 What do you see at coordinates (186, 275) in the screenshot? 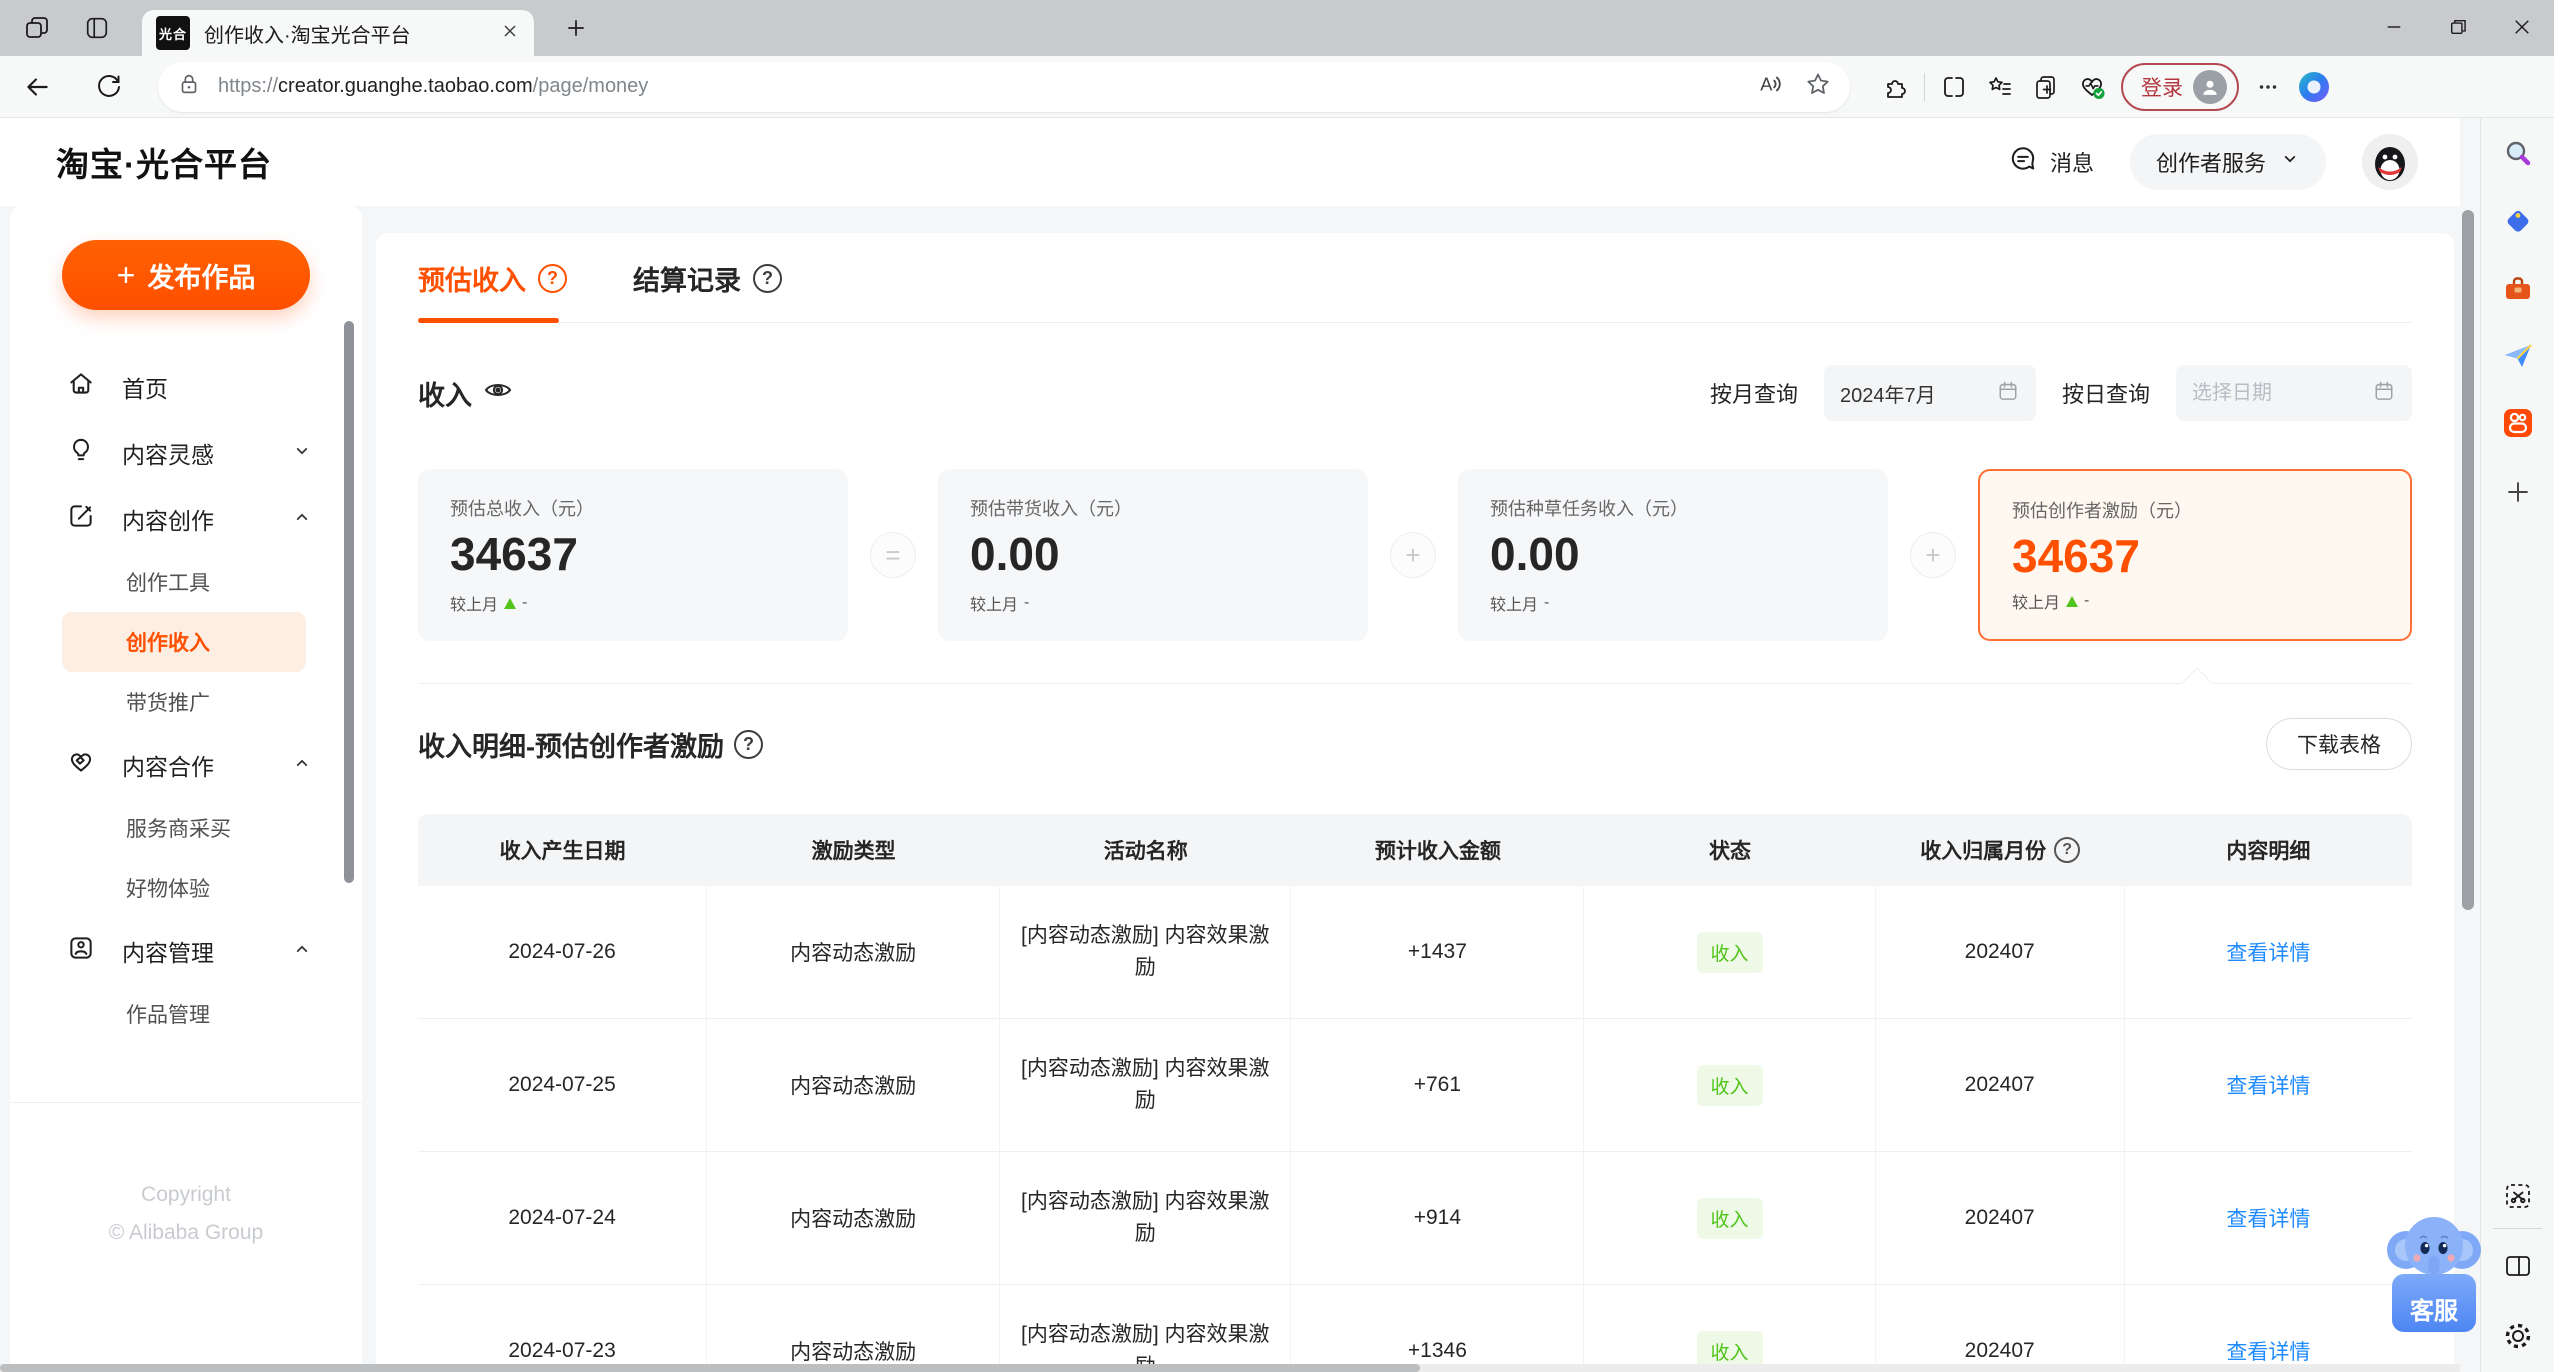
I see `publish-work-button: + 发布作品` at bounding box center [186, 275].